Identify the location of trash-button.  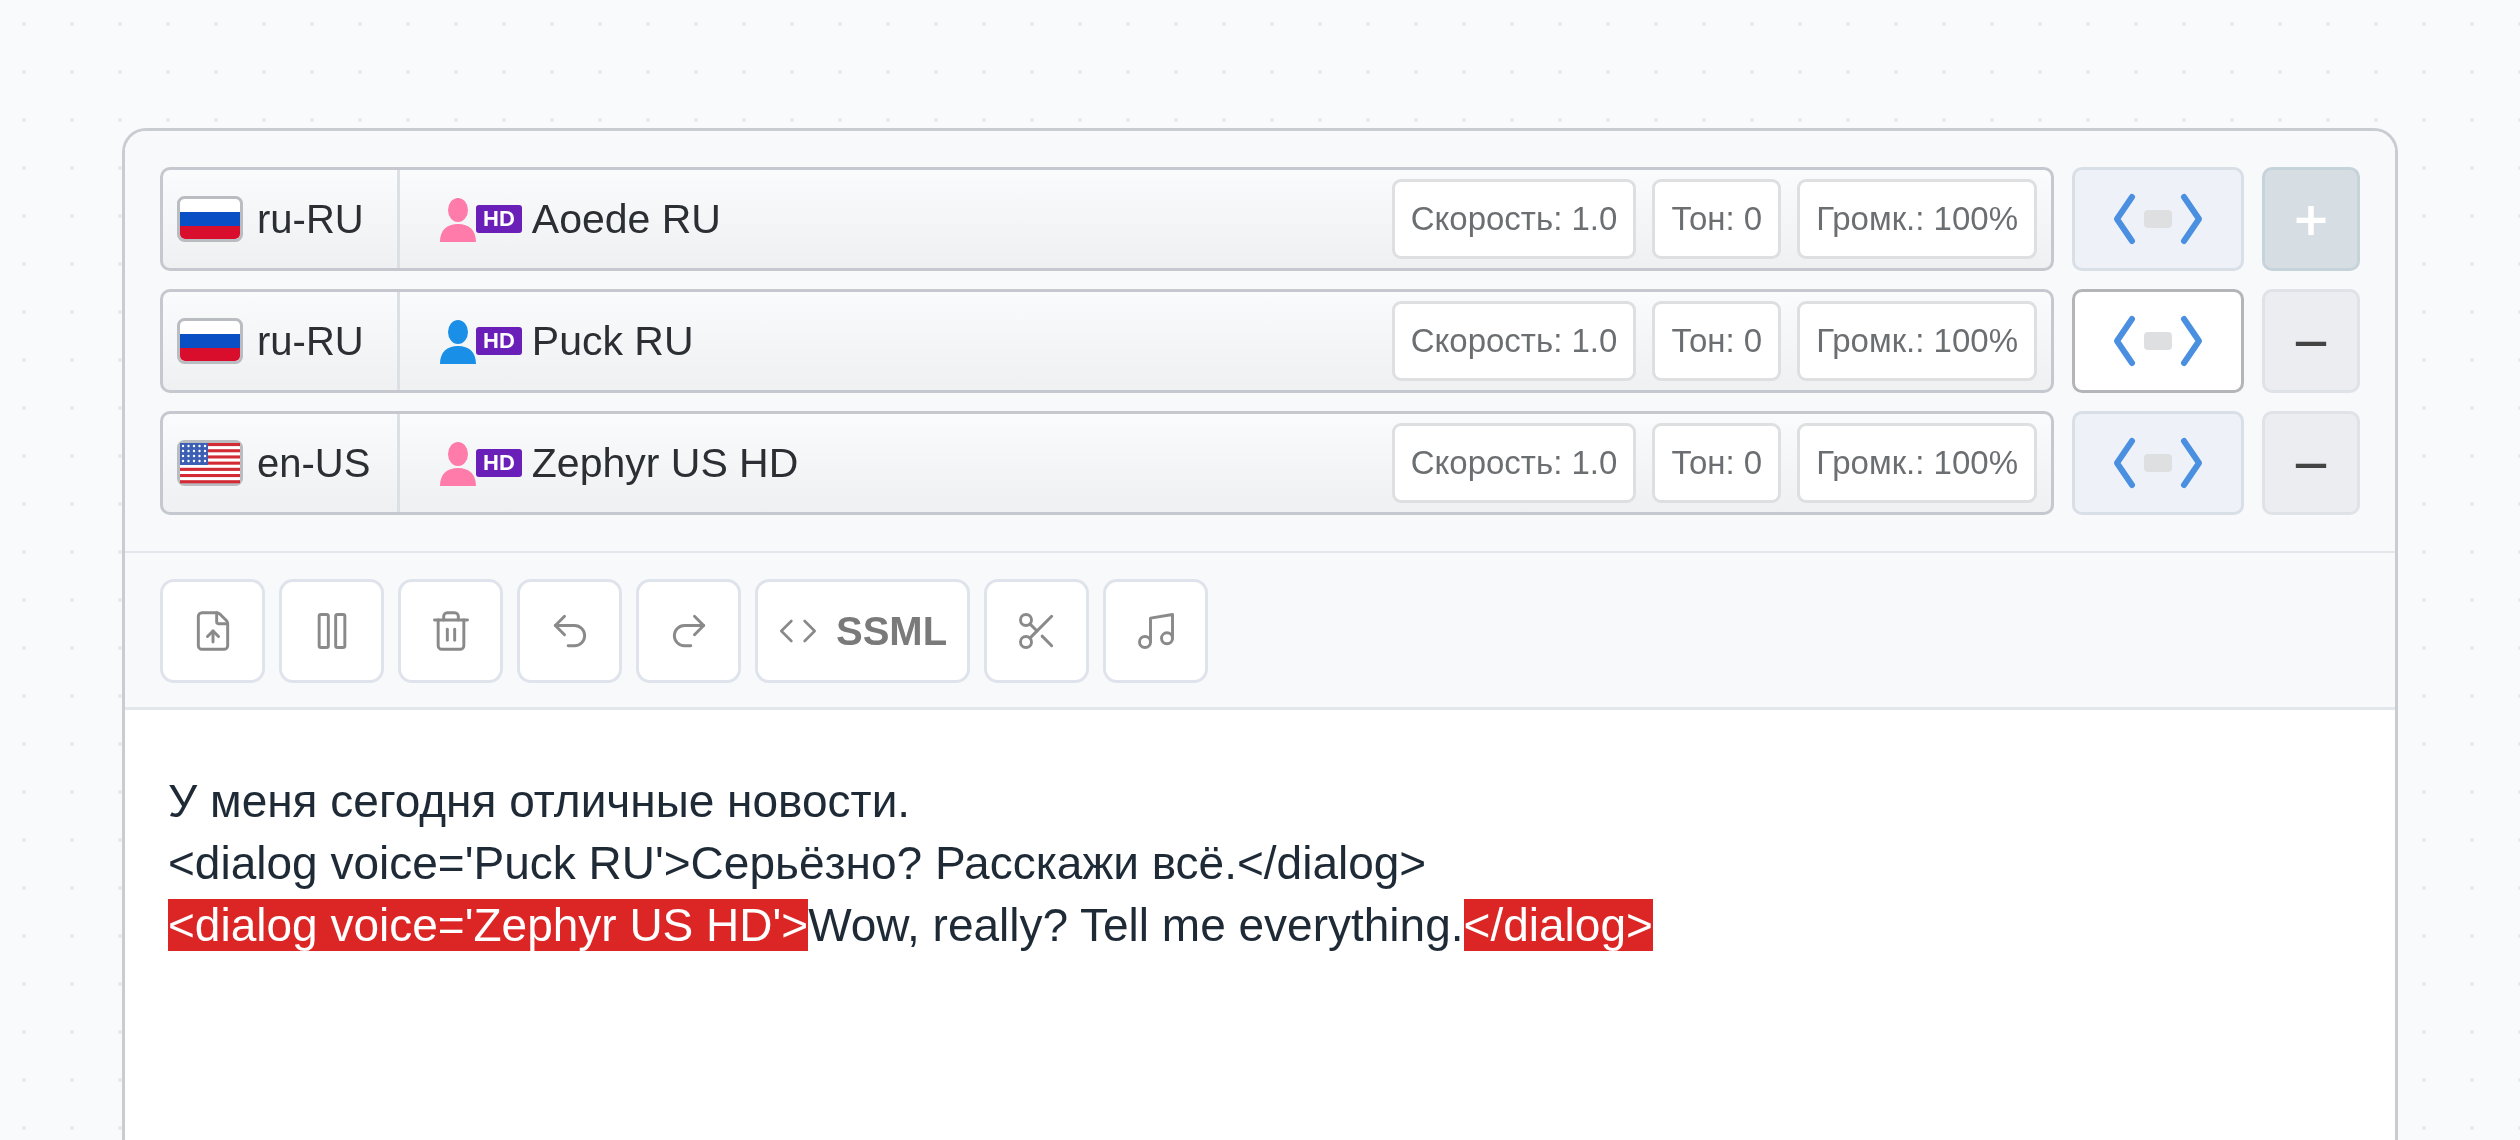
(450, 631).